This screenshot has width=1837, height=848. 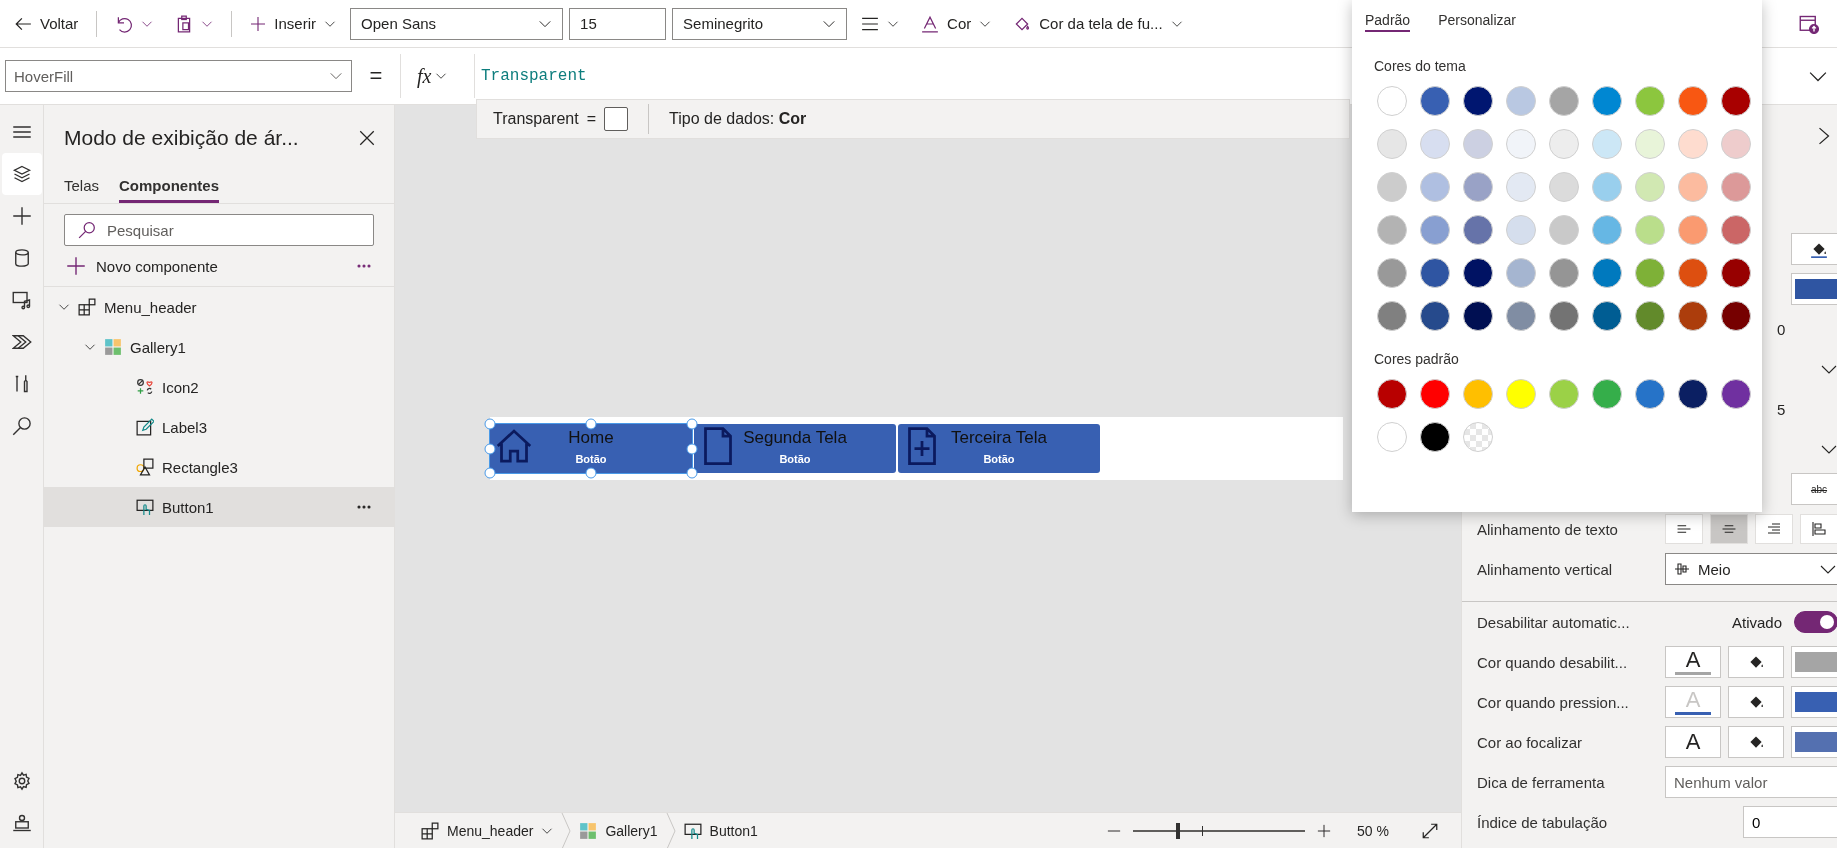 What do you see at coordinates (169, 190) in the screenshot?
I see `panel-tab: Componentes` at bounding box center [169, 190].